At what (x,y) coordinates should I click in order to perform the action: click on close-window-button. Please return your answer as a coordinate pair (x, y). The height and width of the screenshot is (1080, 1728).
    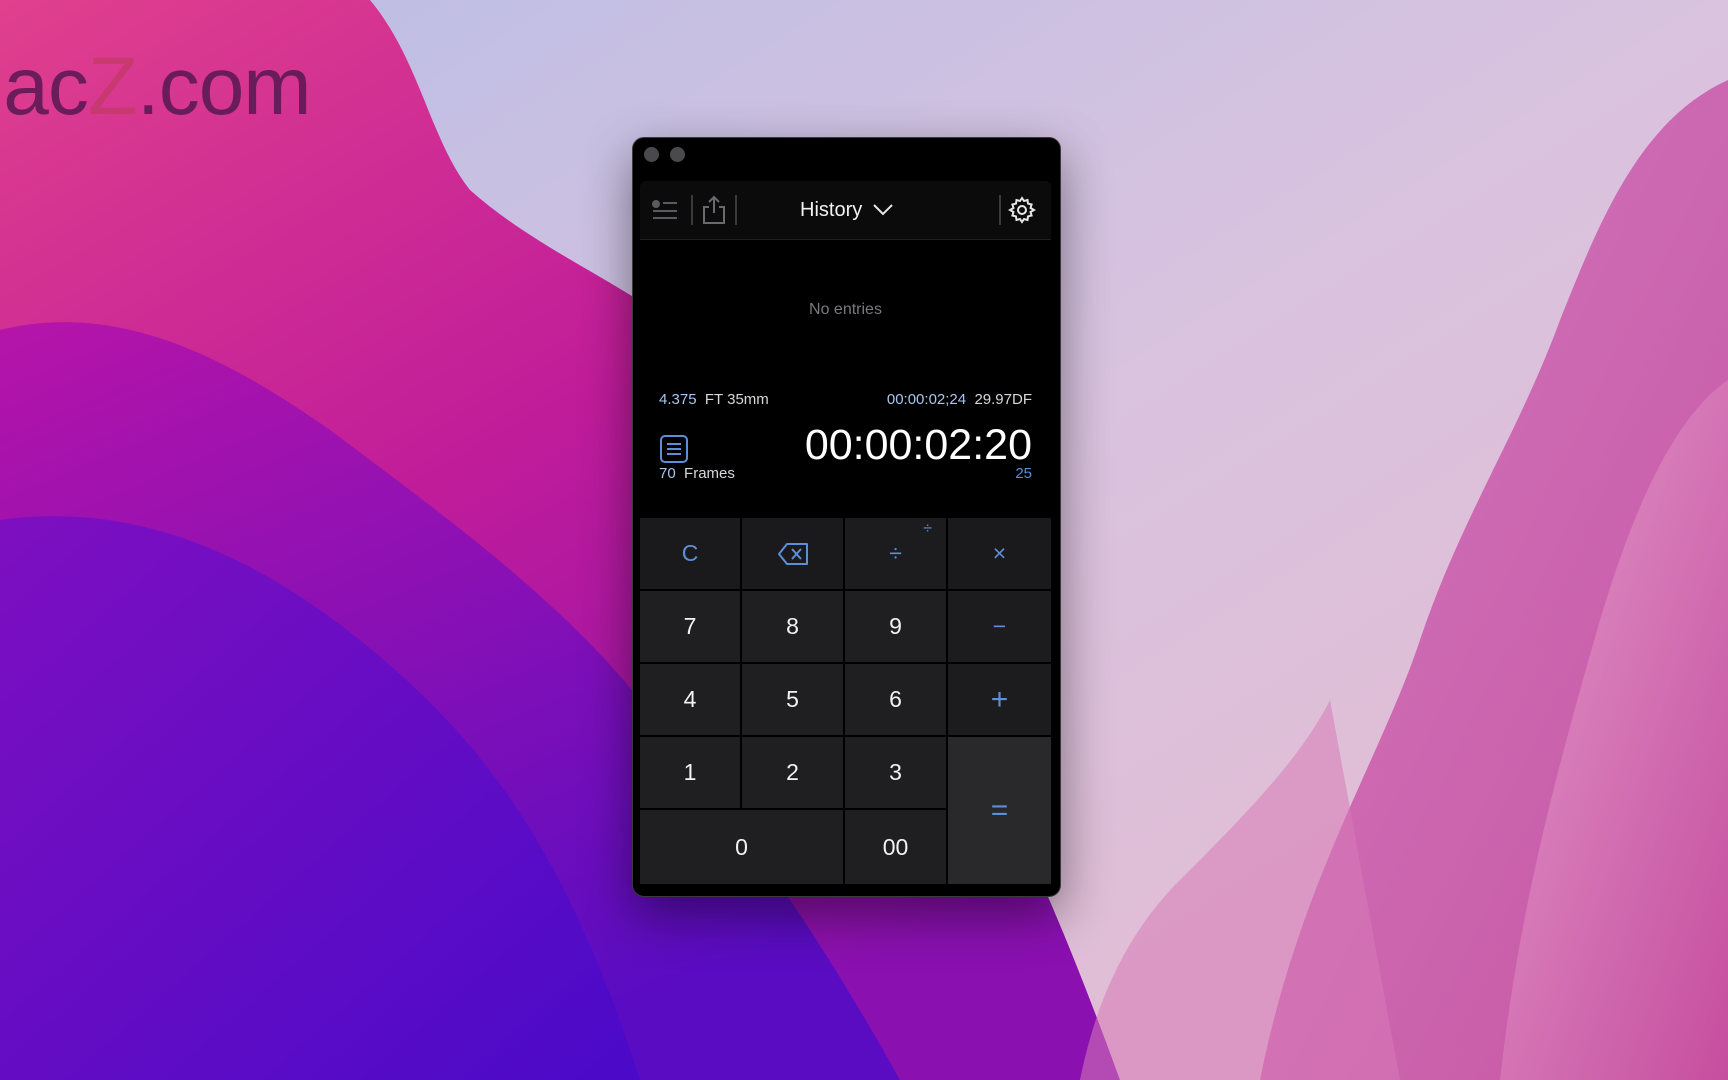
    Looking at the image, I should click on (651, 154).